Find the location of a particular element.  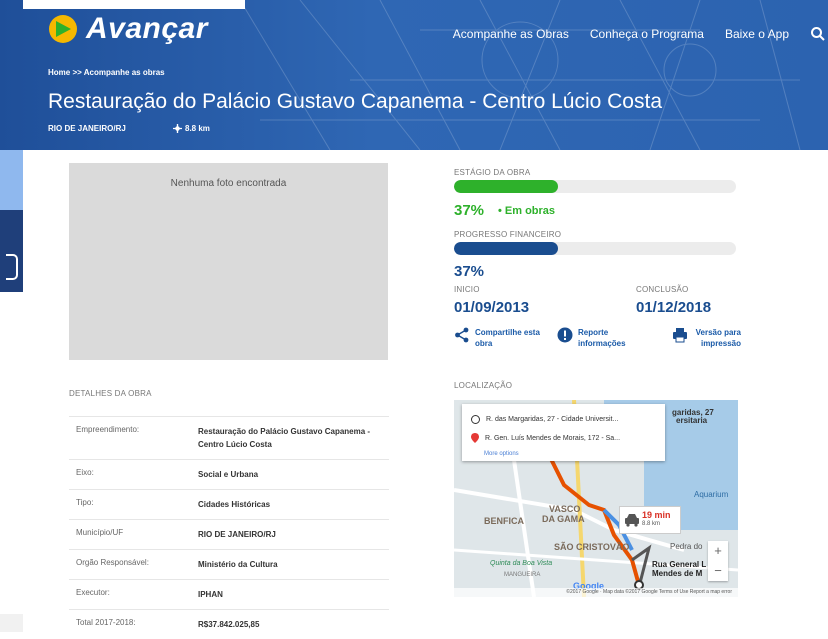

end-date: 01/12/2018 is located at coordinates (674, 307).